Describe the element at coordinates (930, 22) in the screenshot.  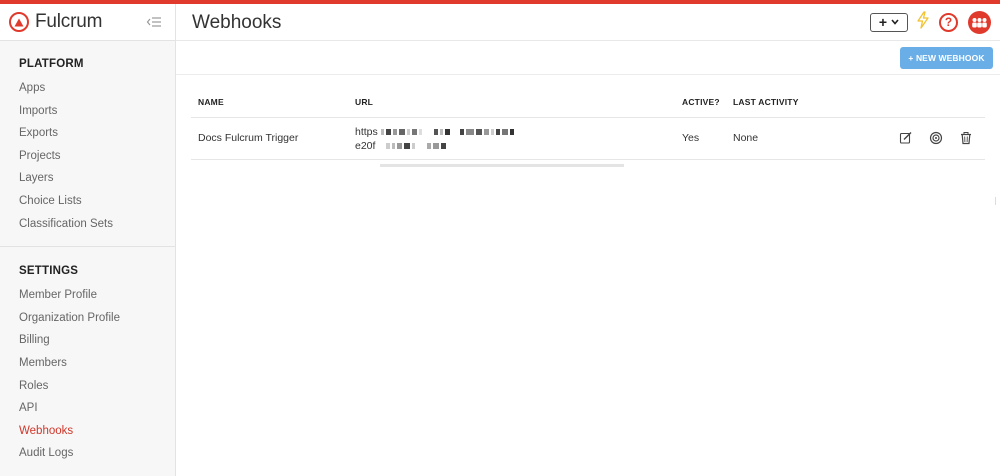
I see `header-actions: + ?` at that location.